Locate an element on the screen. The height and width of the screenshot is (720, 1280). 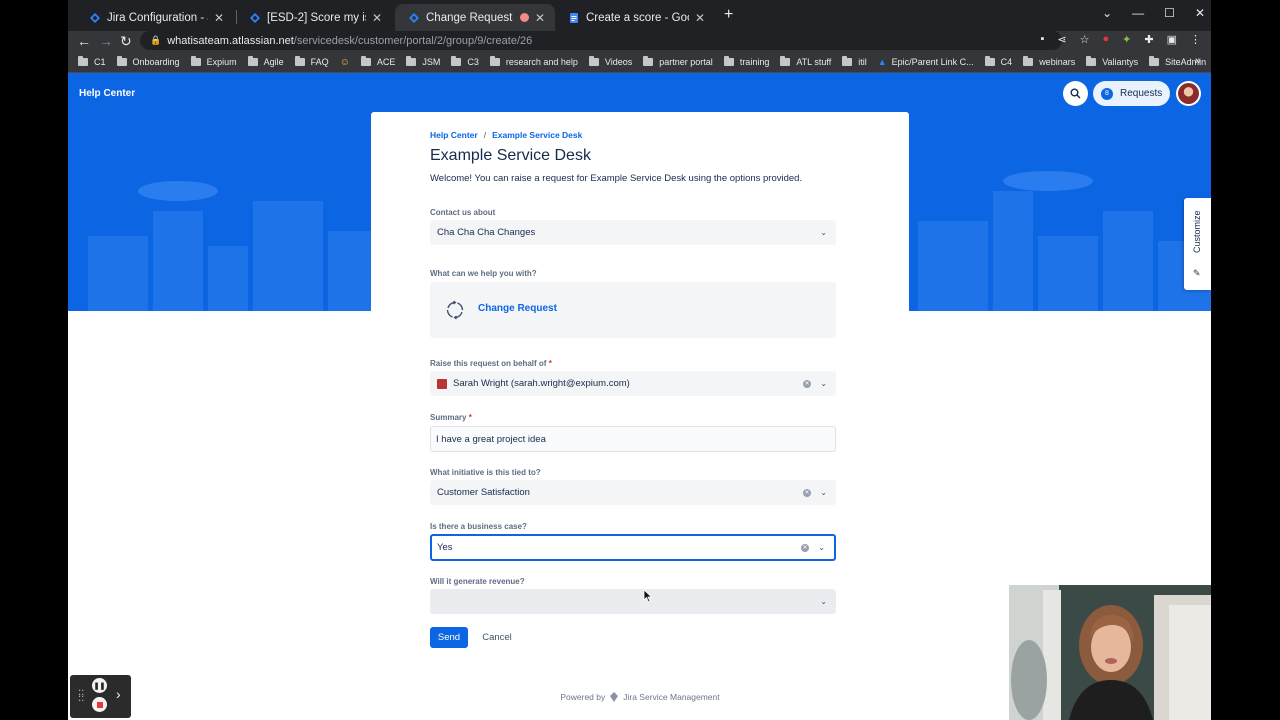
tab-score-my-issues: [ESD-2] Score my issues - Jira ✕ is located at coordinates (314, 17).